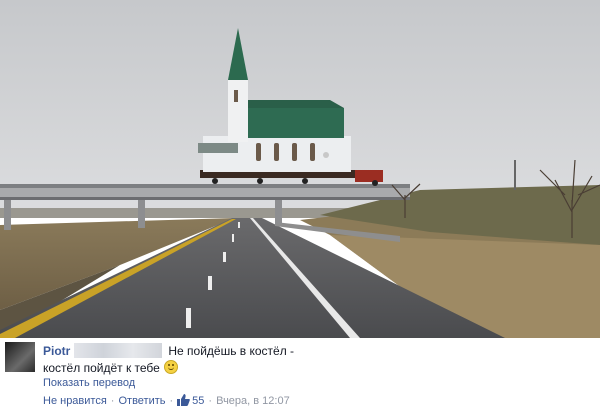  Describe the element at coordinates (253, 401) in the screenshot. I see `timestamp: Вчера, в 12:07` at that location.